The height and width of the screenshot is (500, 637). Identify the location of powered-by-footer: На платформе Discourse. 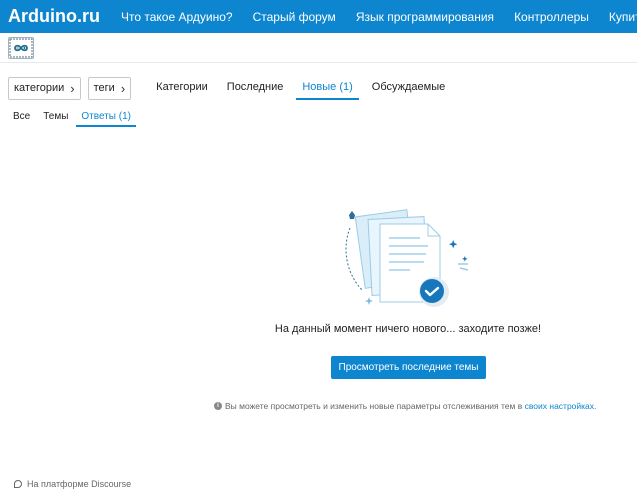
(72, 484).